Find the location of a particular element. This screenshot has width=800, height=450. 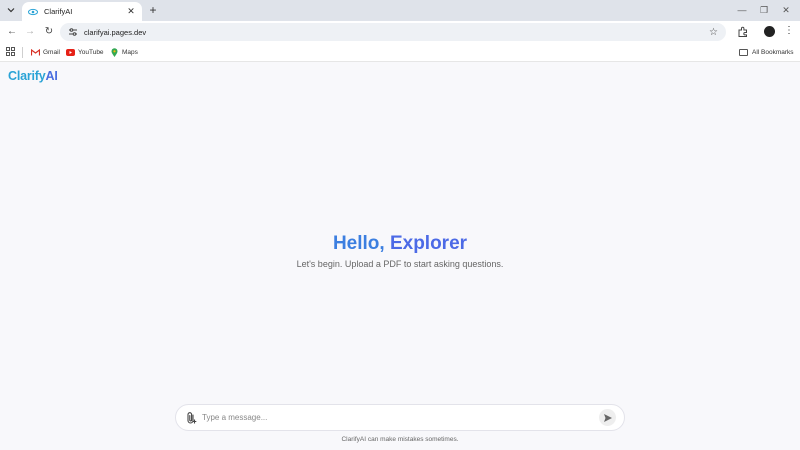

send-icon is located at coordinates (607, 417).